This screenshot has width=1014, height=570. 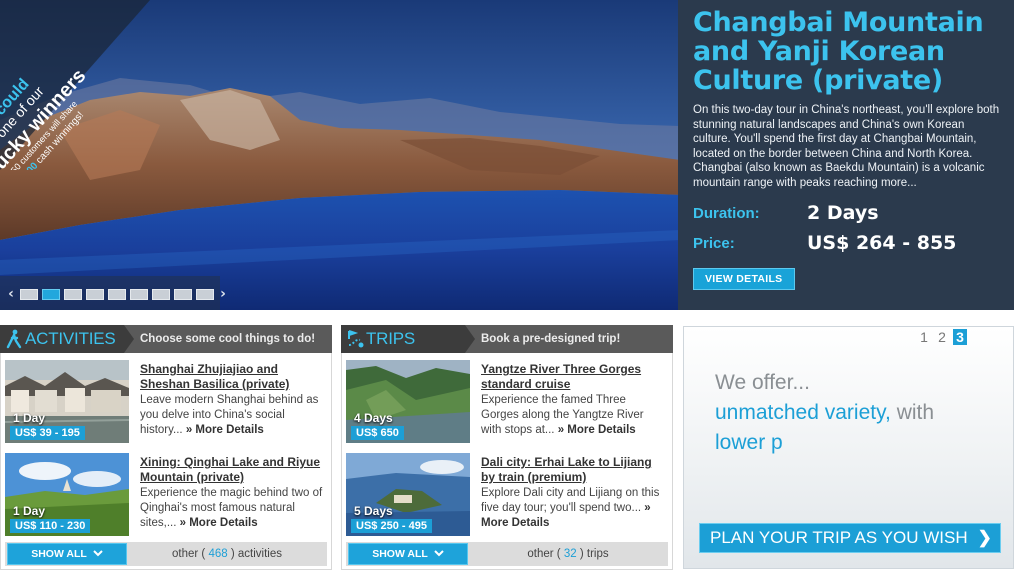 I want to click on other-trips-count: other ( 32 ) trips, so click(x=568, y=554).